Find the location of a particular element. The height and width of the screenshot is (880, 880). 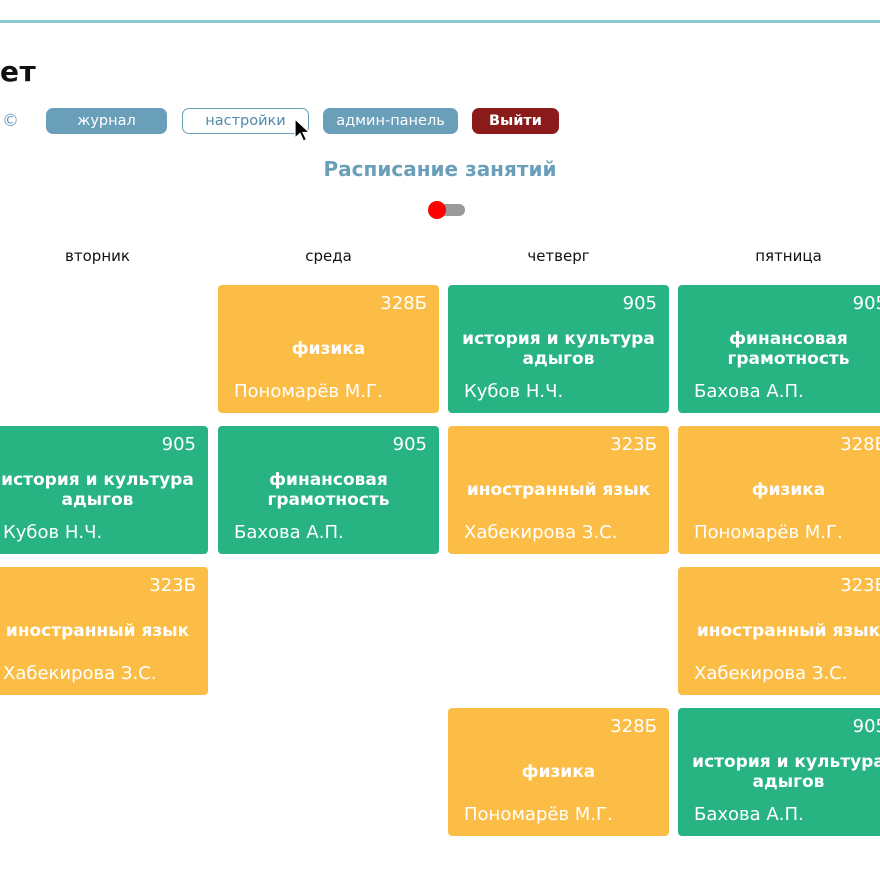

app-title: ет is located at coordinates (18, 71).